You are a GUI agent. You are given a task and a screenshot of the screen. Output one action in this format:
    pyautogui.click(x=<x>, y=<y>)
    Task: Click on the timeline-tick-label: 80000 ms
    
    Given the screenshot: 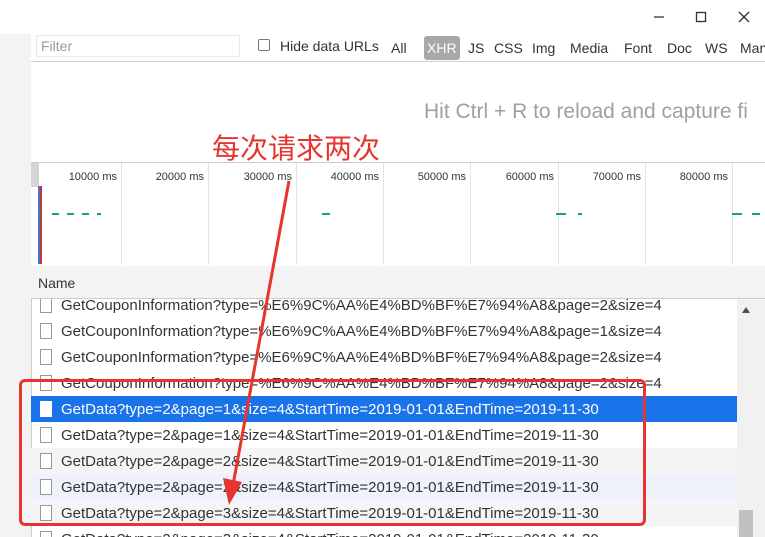 What is the action you would take?
    pyautogui.click(x=703, y=177)
    